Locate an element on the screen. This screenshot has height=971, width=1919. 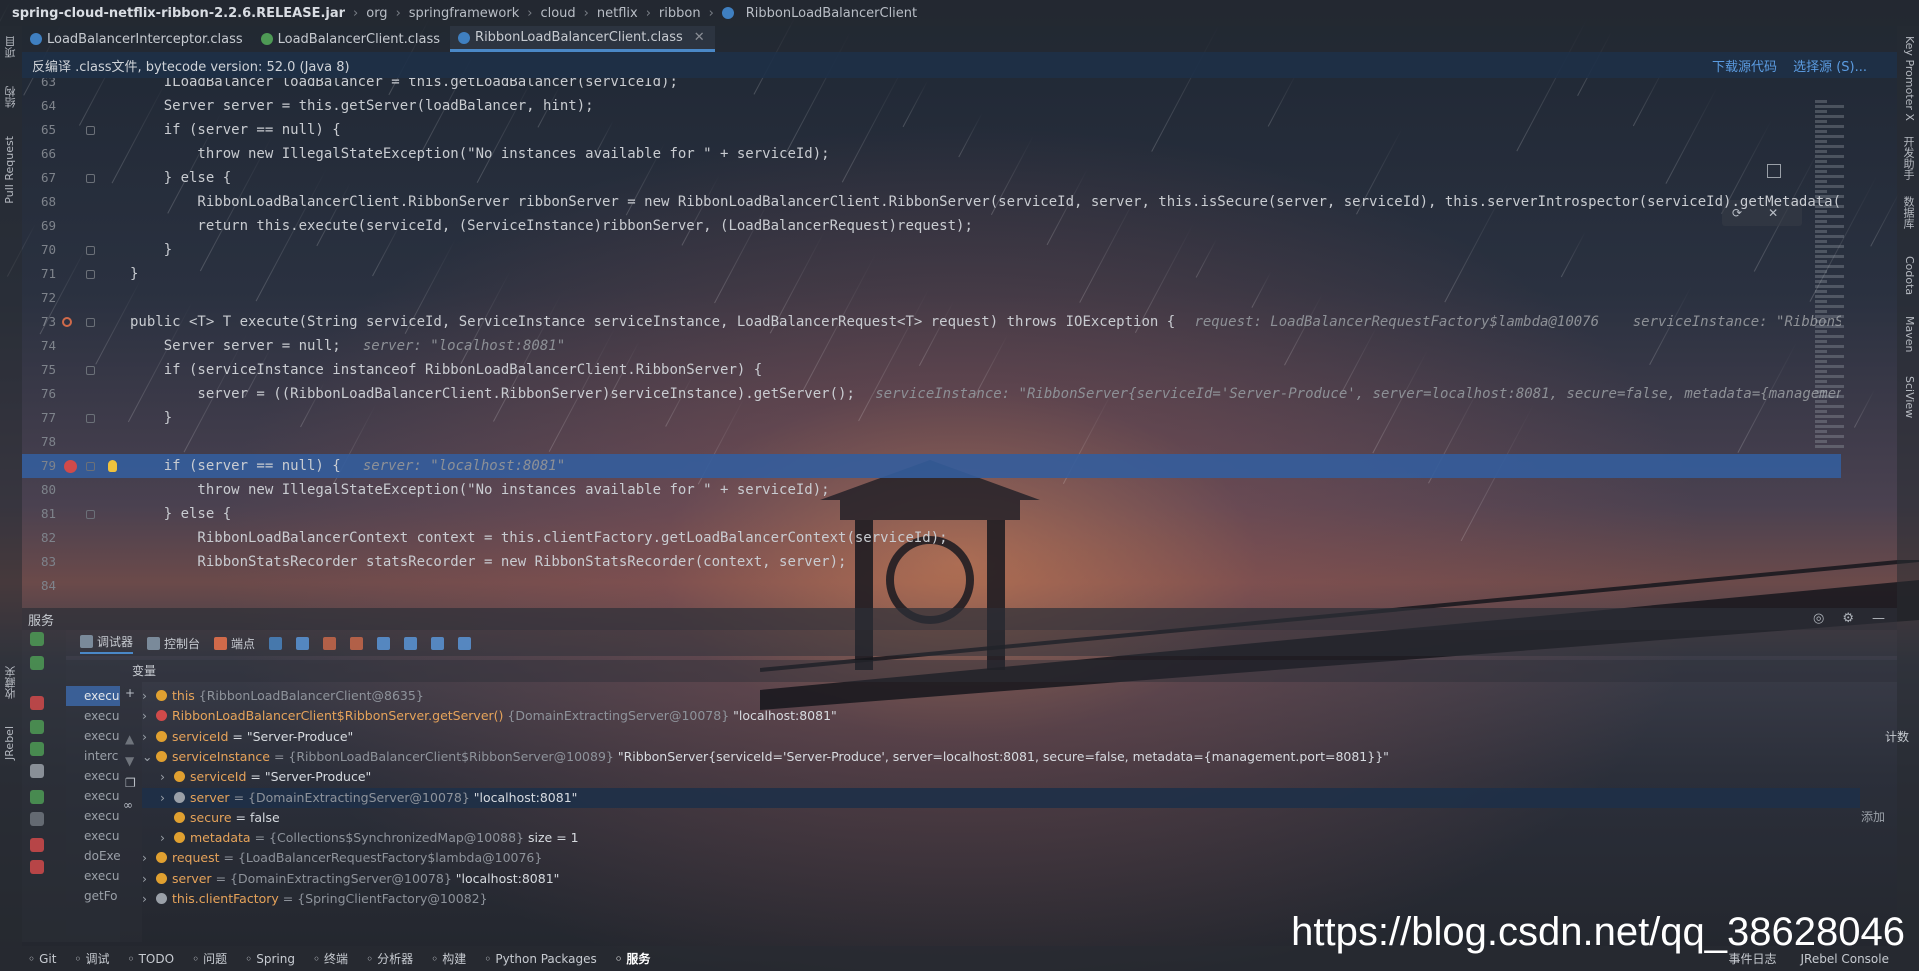
left-tool-4: JRebel is located at coordinates (9, 743).